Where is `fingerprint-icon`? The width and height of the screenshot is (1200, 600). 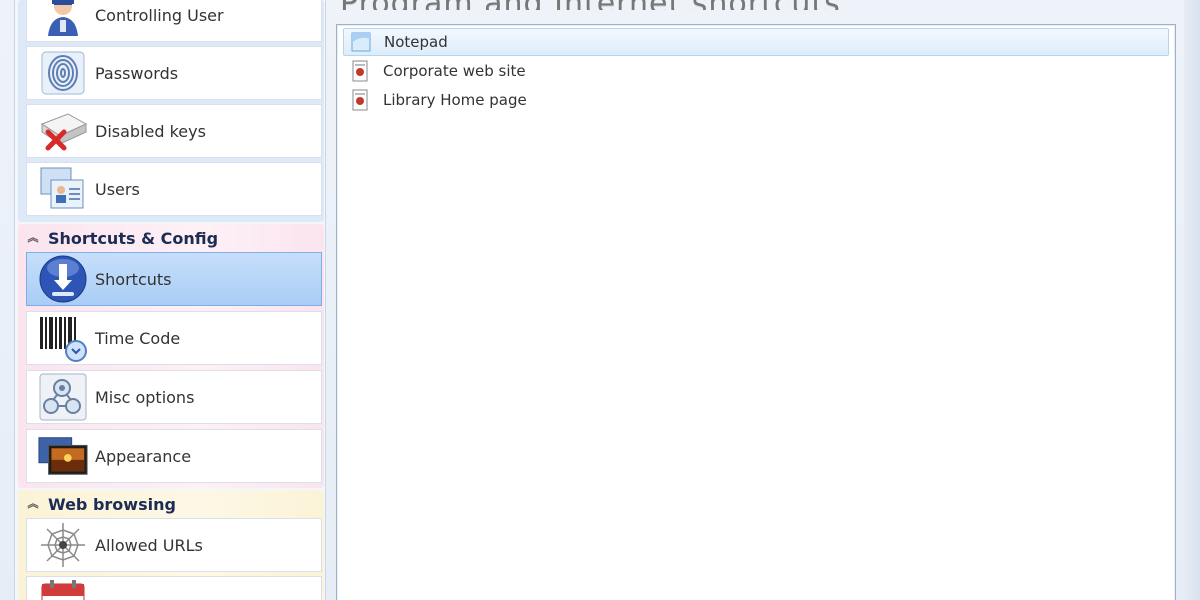
fingerprint-icon is located at coordinates (63, 73).